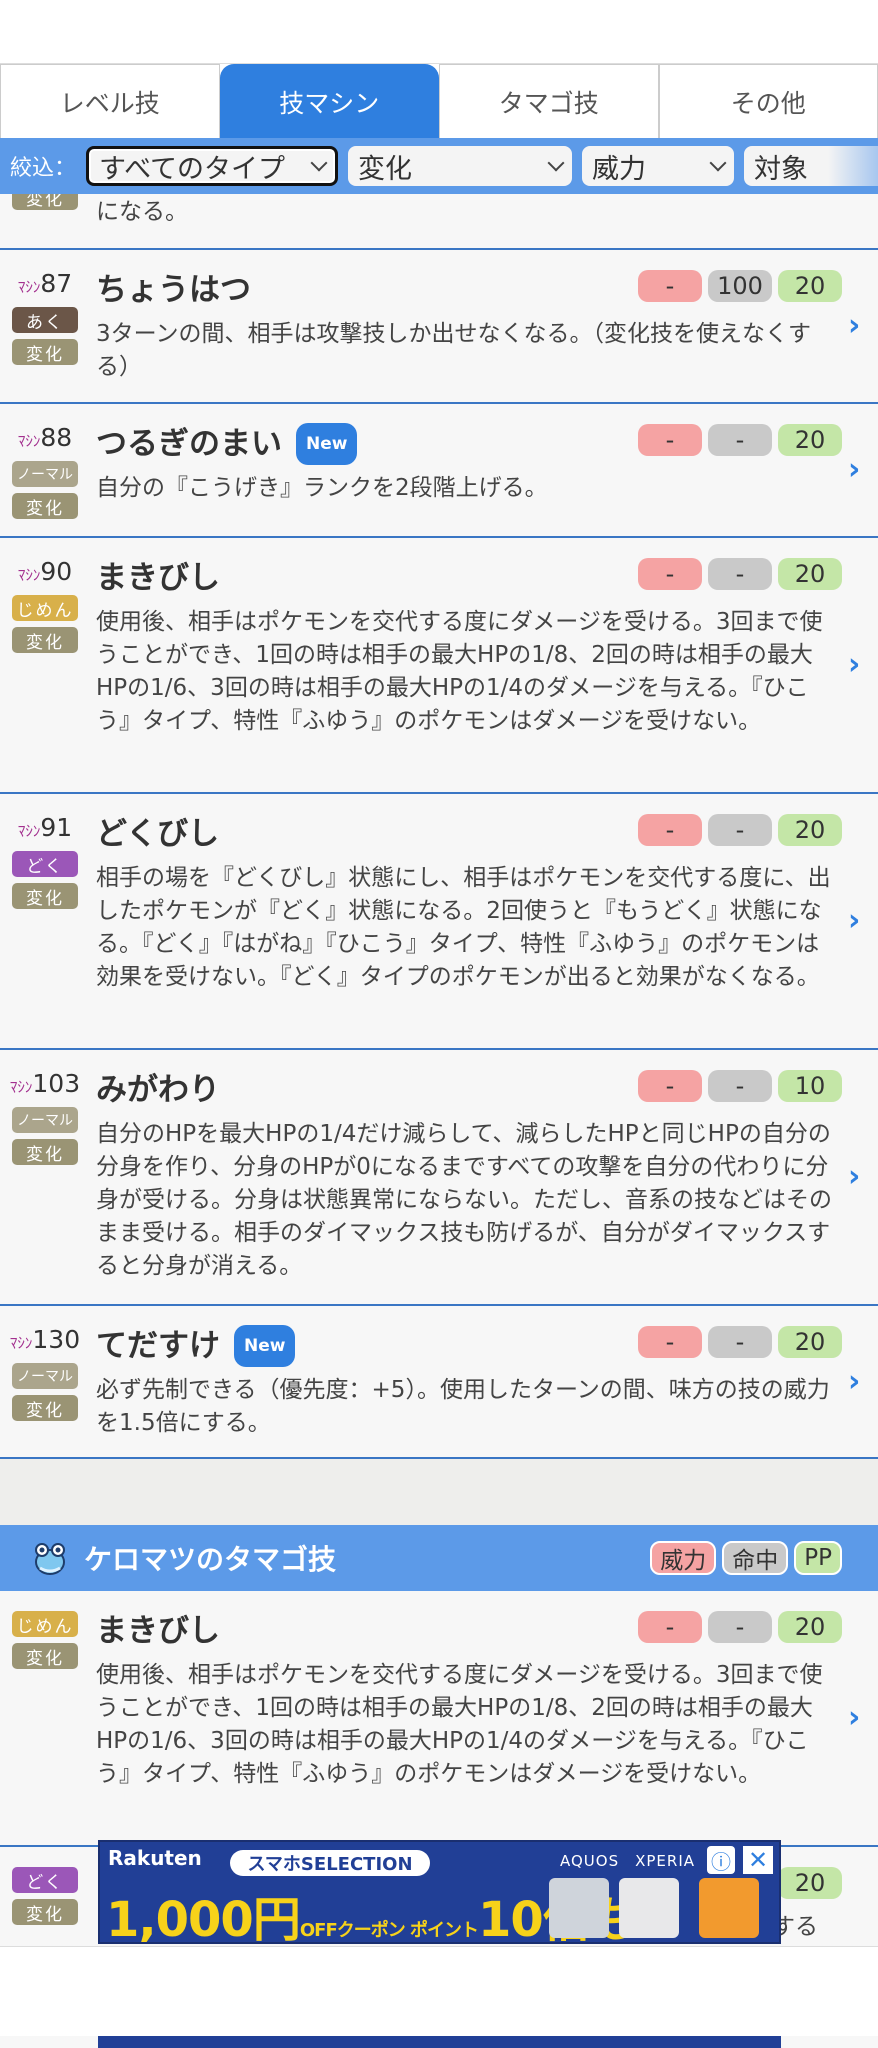 This screenshot has height=2048, width=878. What do you see at coordinates (658, 166) in the screenshot?
I see `power-filter-select: 威力` at bounding box center [658, 166].